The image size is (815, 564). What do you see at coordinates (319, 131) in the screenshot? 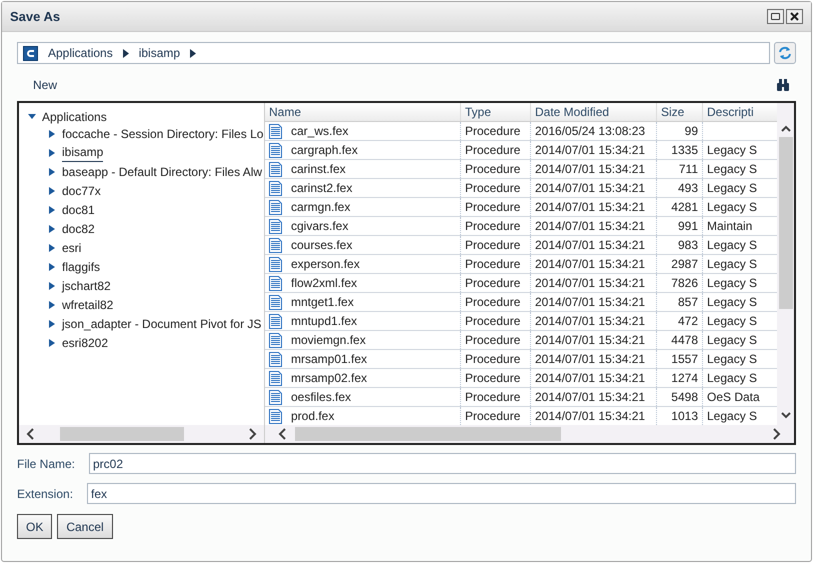
I see `file-name-cell: car_ws.fex` at bounding box center [319, 131].